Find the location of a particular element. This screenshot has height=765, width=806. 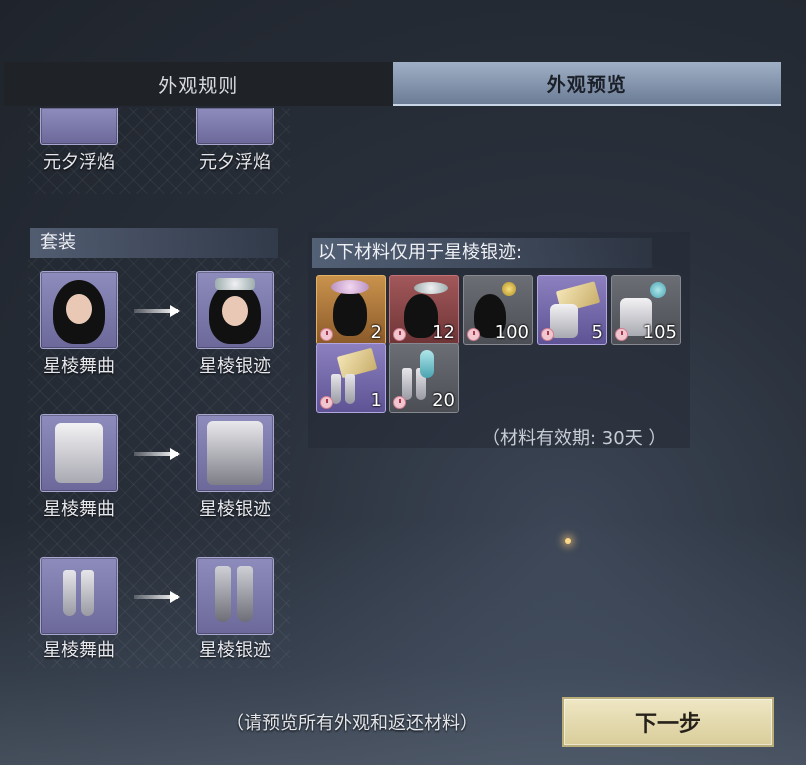

item-label-yuanxi-2: 元夕浮焰 is located at coordinates (235, 162).